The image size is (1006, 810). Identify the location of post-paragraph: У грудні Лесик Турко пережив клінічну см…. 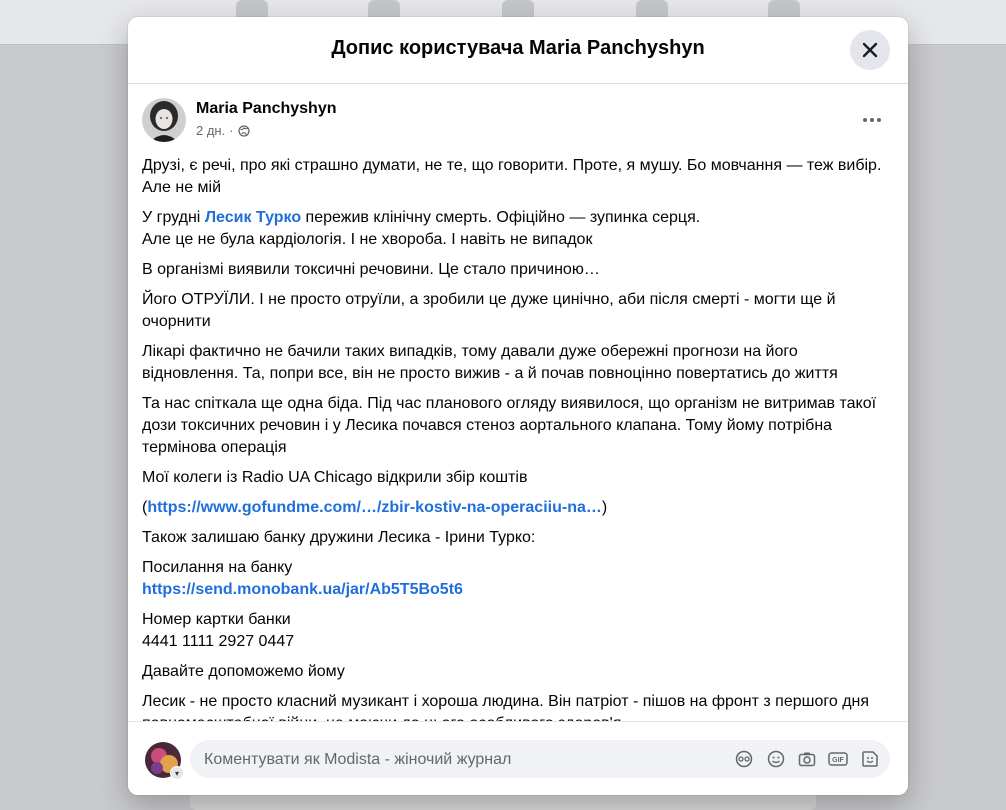
(518, 229).